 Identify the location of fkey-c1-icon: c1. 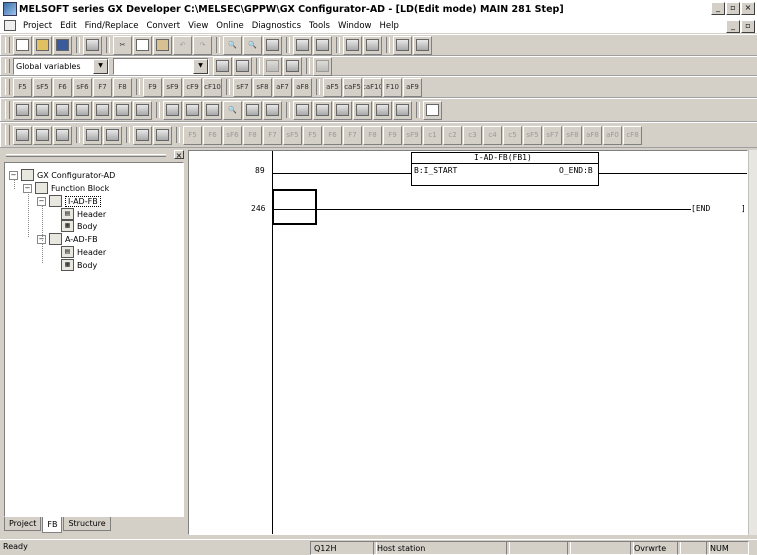
(432, 135).